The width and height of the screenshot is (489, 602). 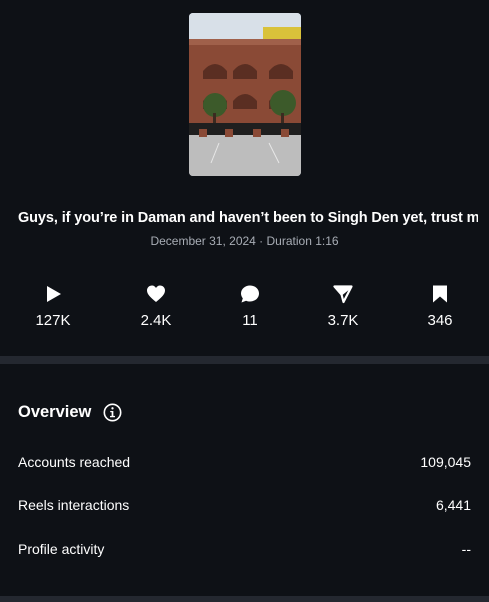 I want to click on section-divider, so click(x=244, y=360).